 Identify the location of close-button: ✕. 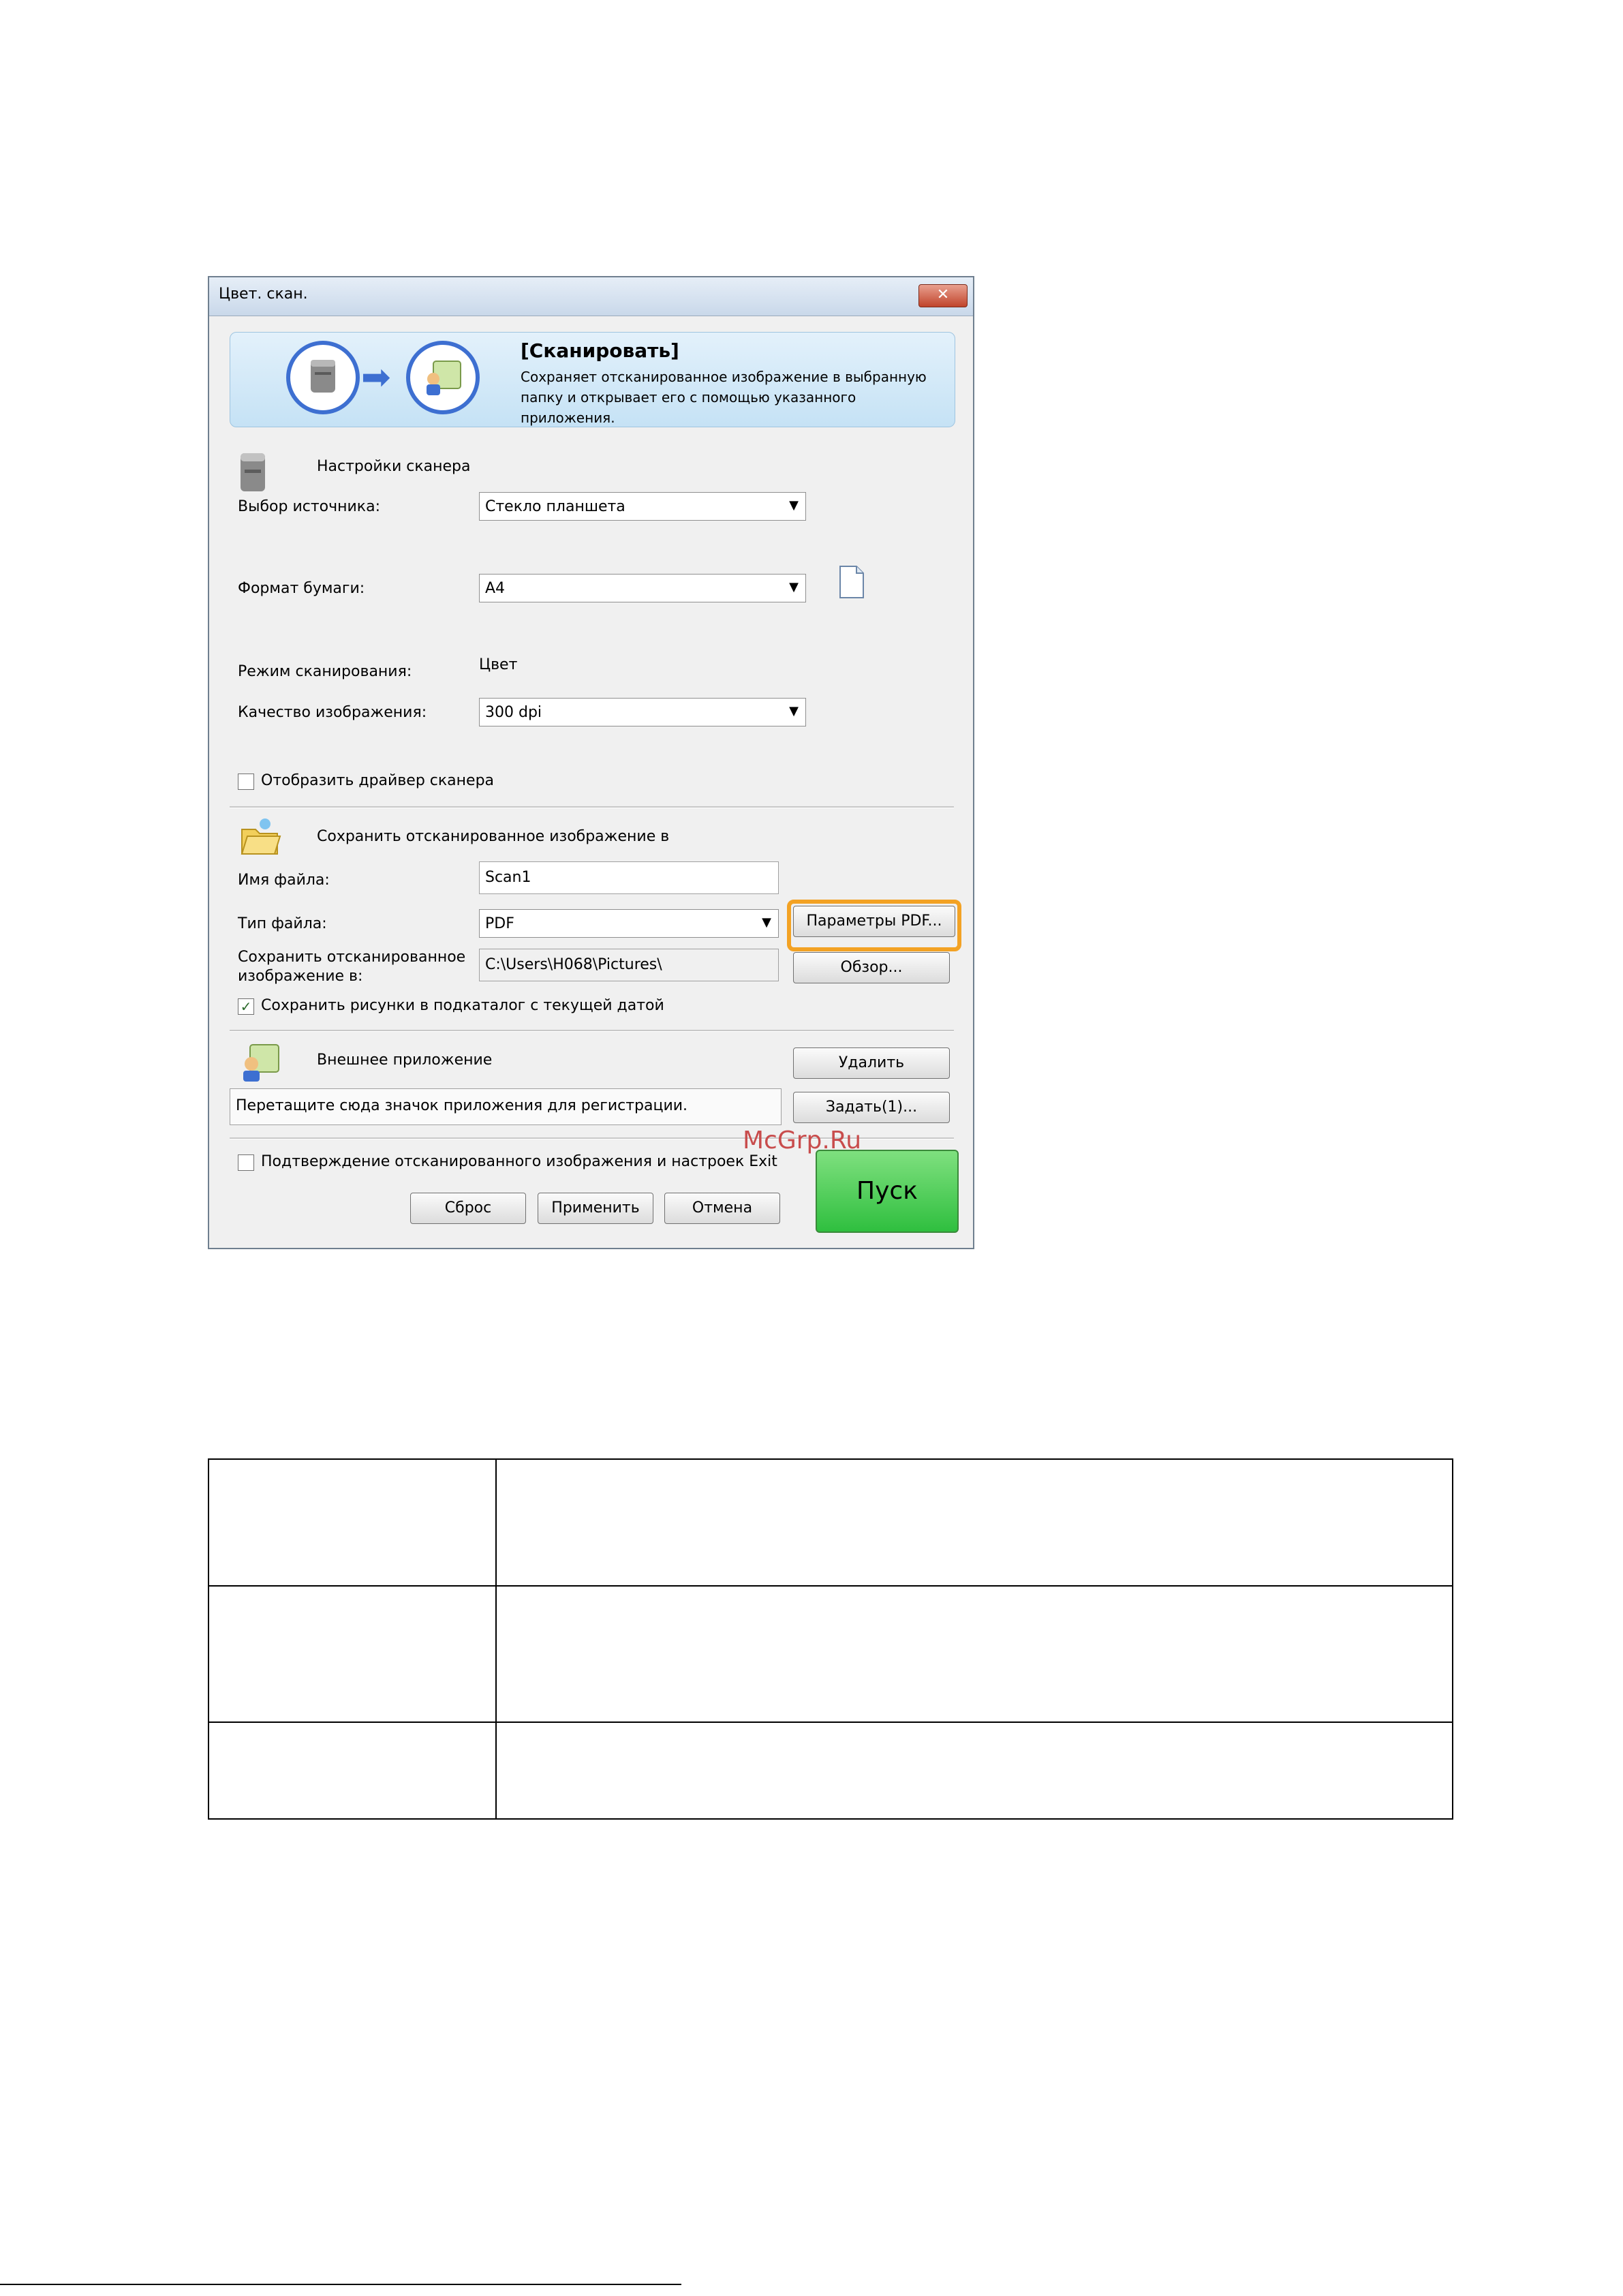
(943, 296).